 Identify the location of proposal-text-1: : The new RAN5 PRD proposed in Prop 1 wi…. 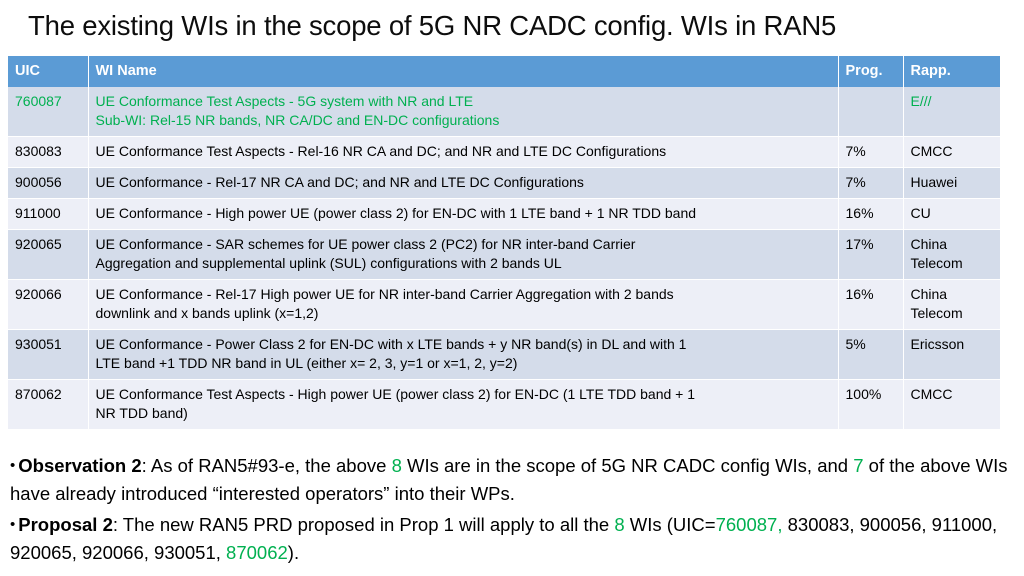
(363, 524).